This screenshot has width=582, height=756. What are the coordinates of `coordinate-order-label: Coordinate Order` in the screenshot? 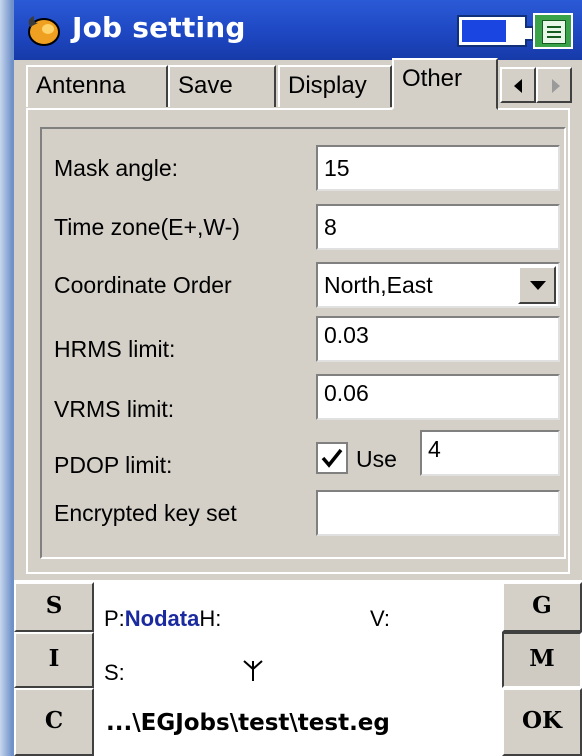 It's located at (143, 285).